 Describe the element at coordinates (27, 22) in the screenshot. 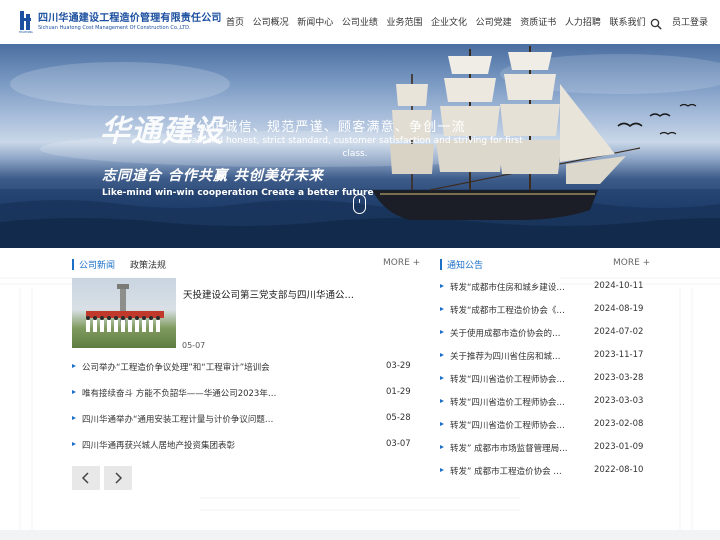

I see `logo-mark-icon: HUATONG` at that location.